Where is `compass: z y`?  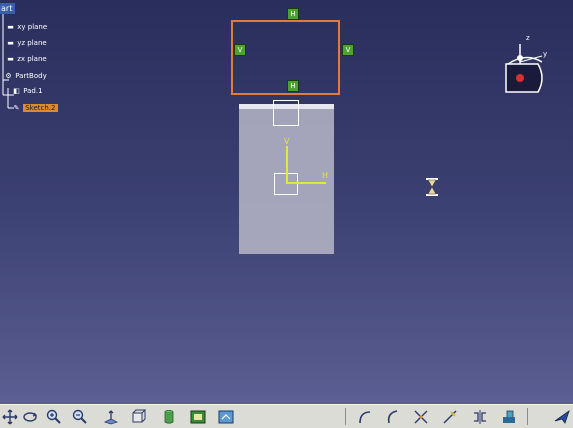
compass: z y is located at coordinates (523, 65).